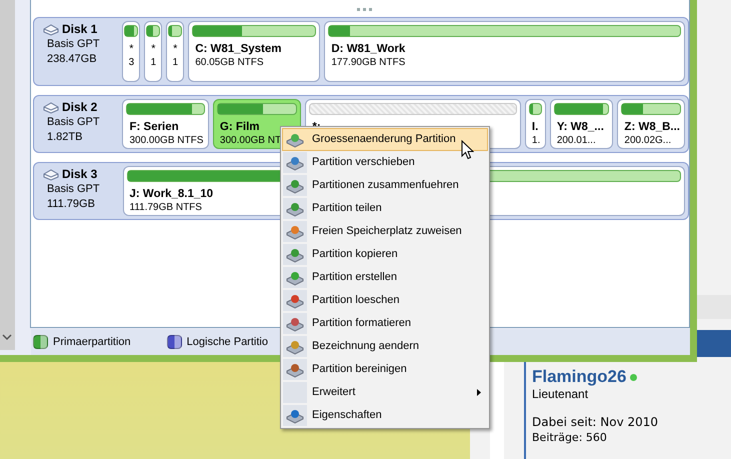 The width and height of the screenshot is (731, 459). Describe the element at coordinates (229, 63) in the screenshot. I see `partition-size: 60.05GB NTFS` at that location.